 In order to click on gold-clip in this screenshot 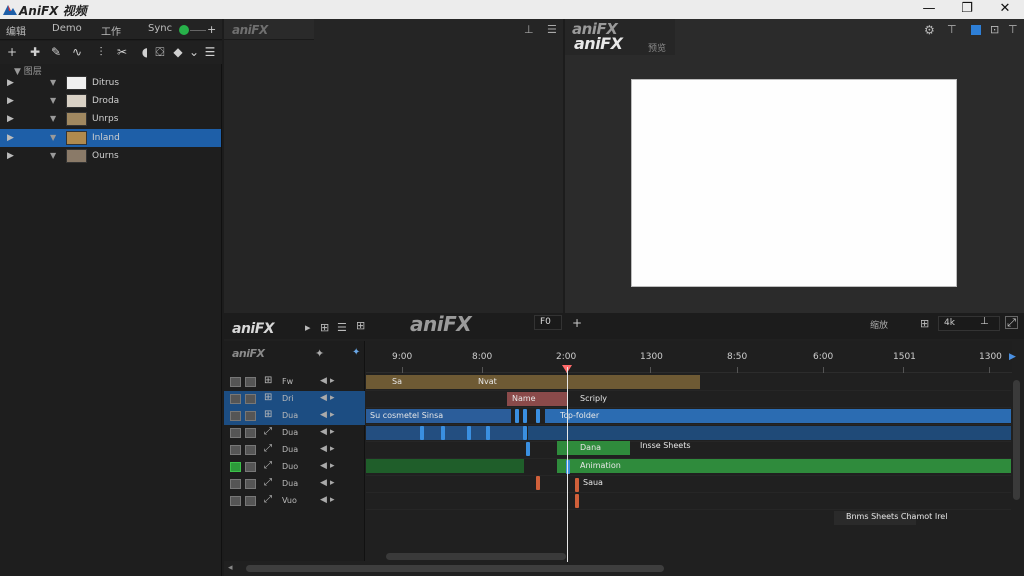, I will do `click(533, 382)`.